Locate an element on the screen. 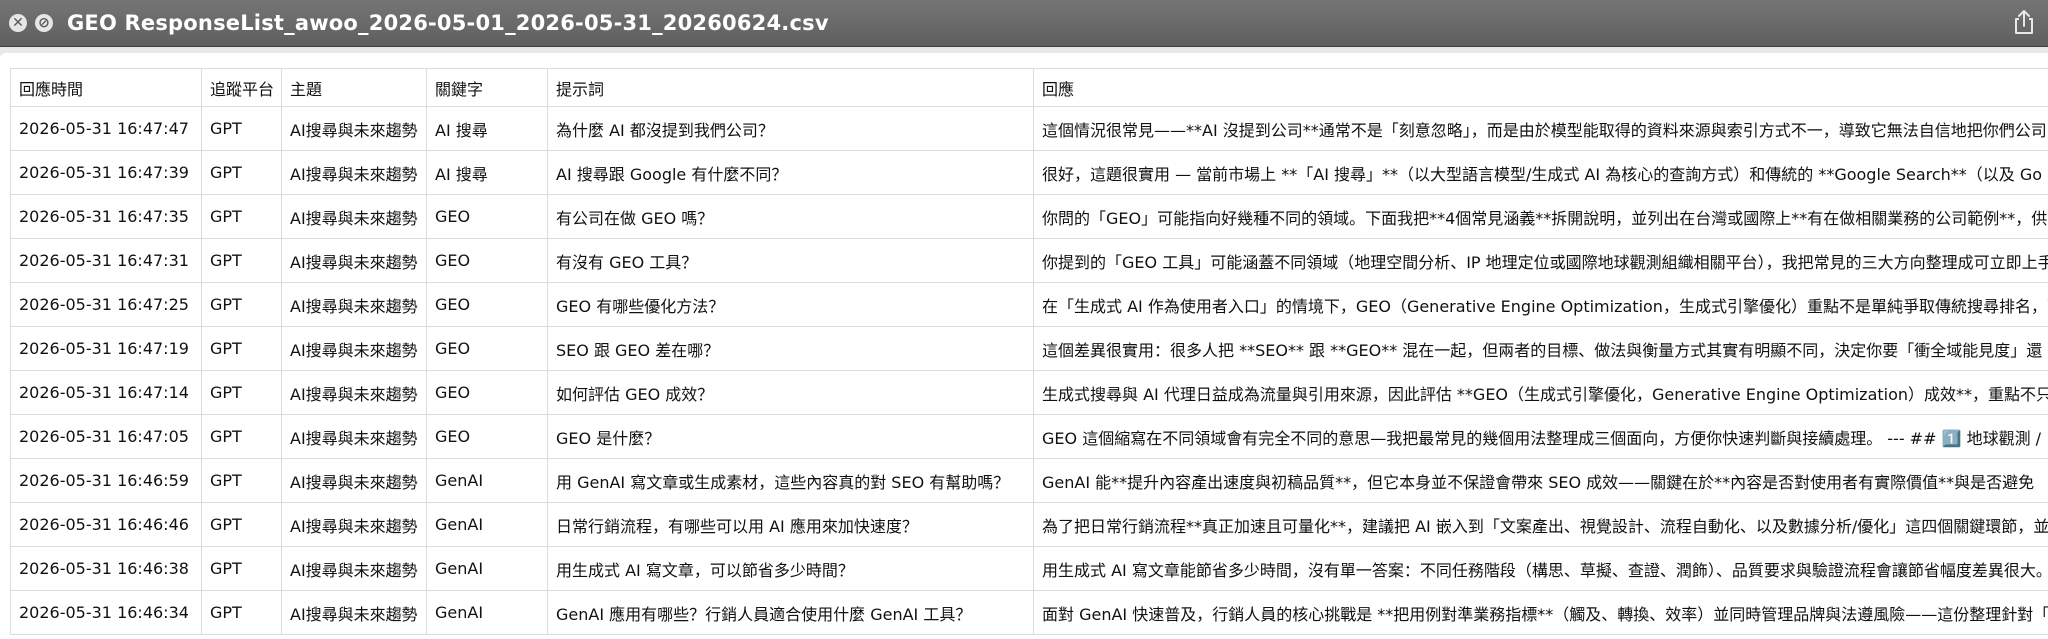 The image size is (2048, 639). header-response-time: 回應時間 is located at coordinates (106, 87).